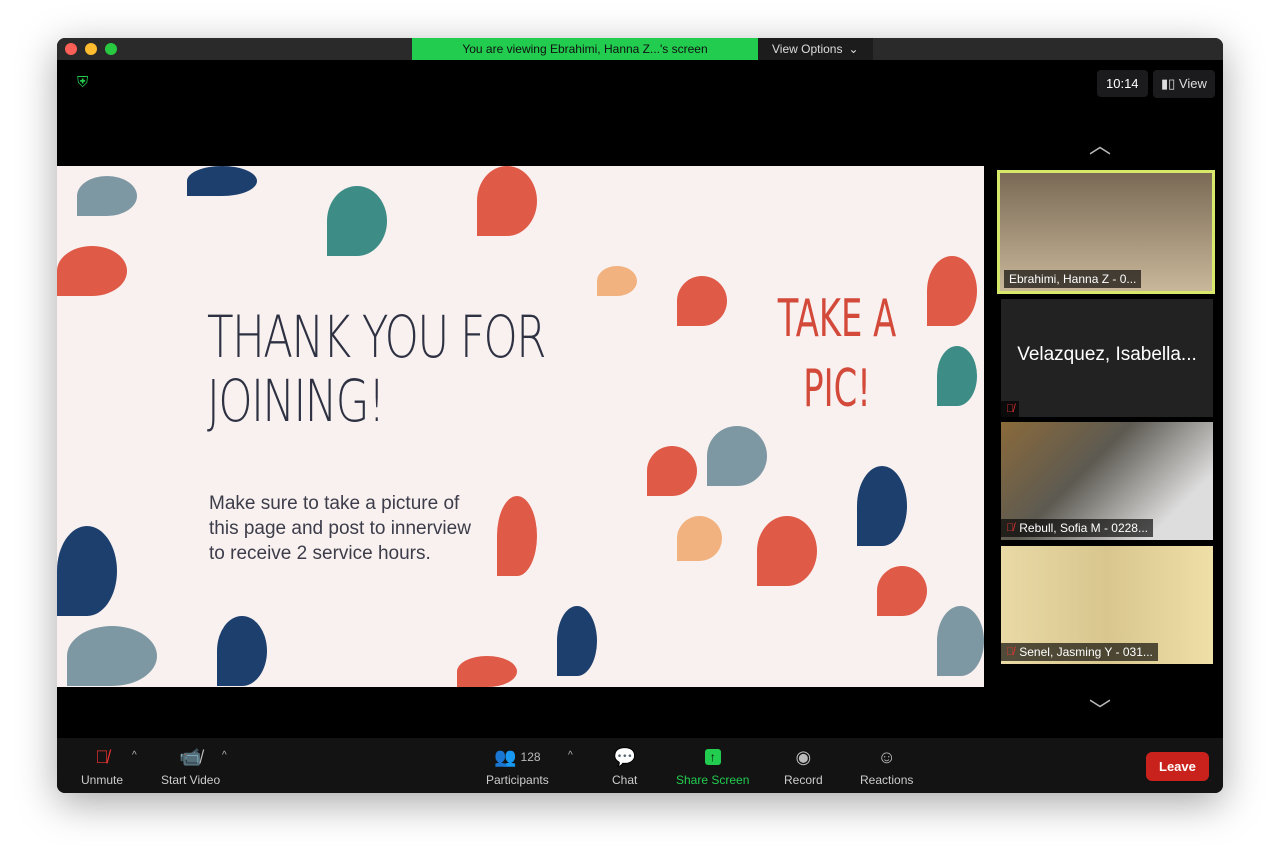 The image size is (1280, 868). What do you see at coordinates (713, 780) in the screenshot?
I see `share-screen-label: Share Screen` at bounding box center [713, 780].